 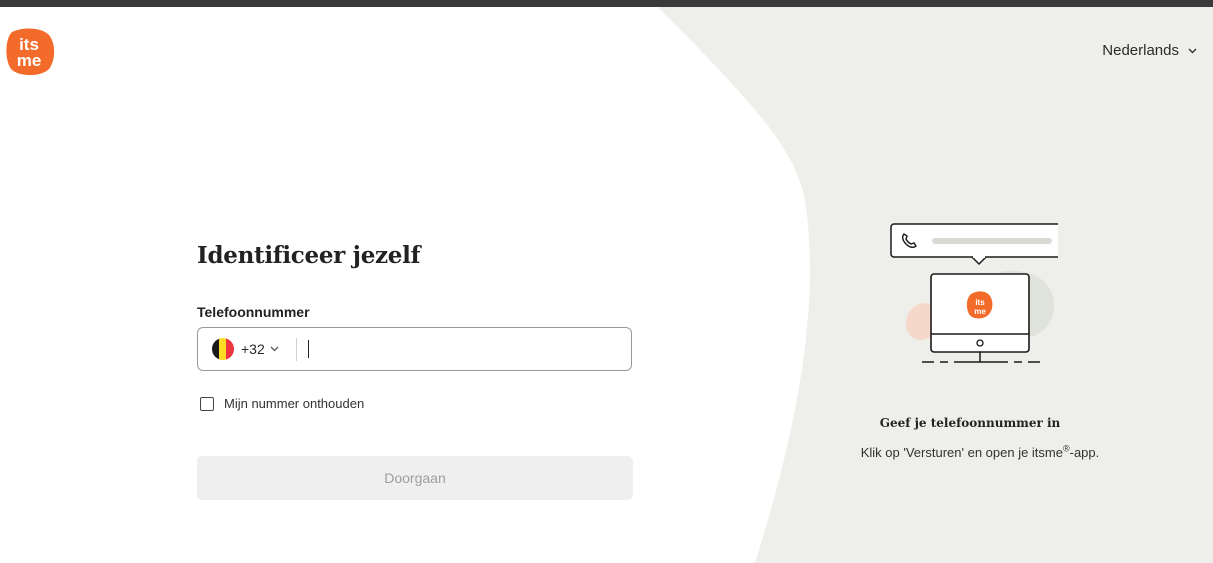 I want to click on remember-number-option: Mijn nummer onthouden, so click(x=282, y=403).